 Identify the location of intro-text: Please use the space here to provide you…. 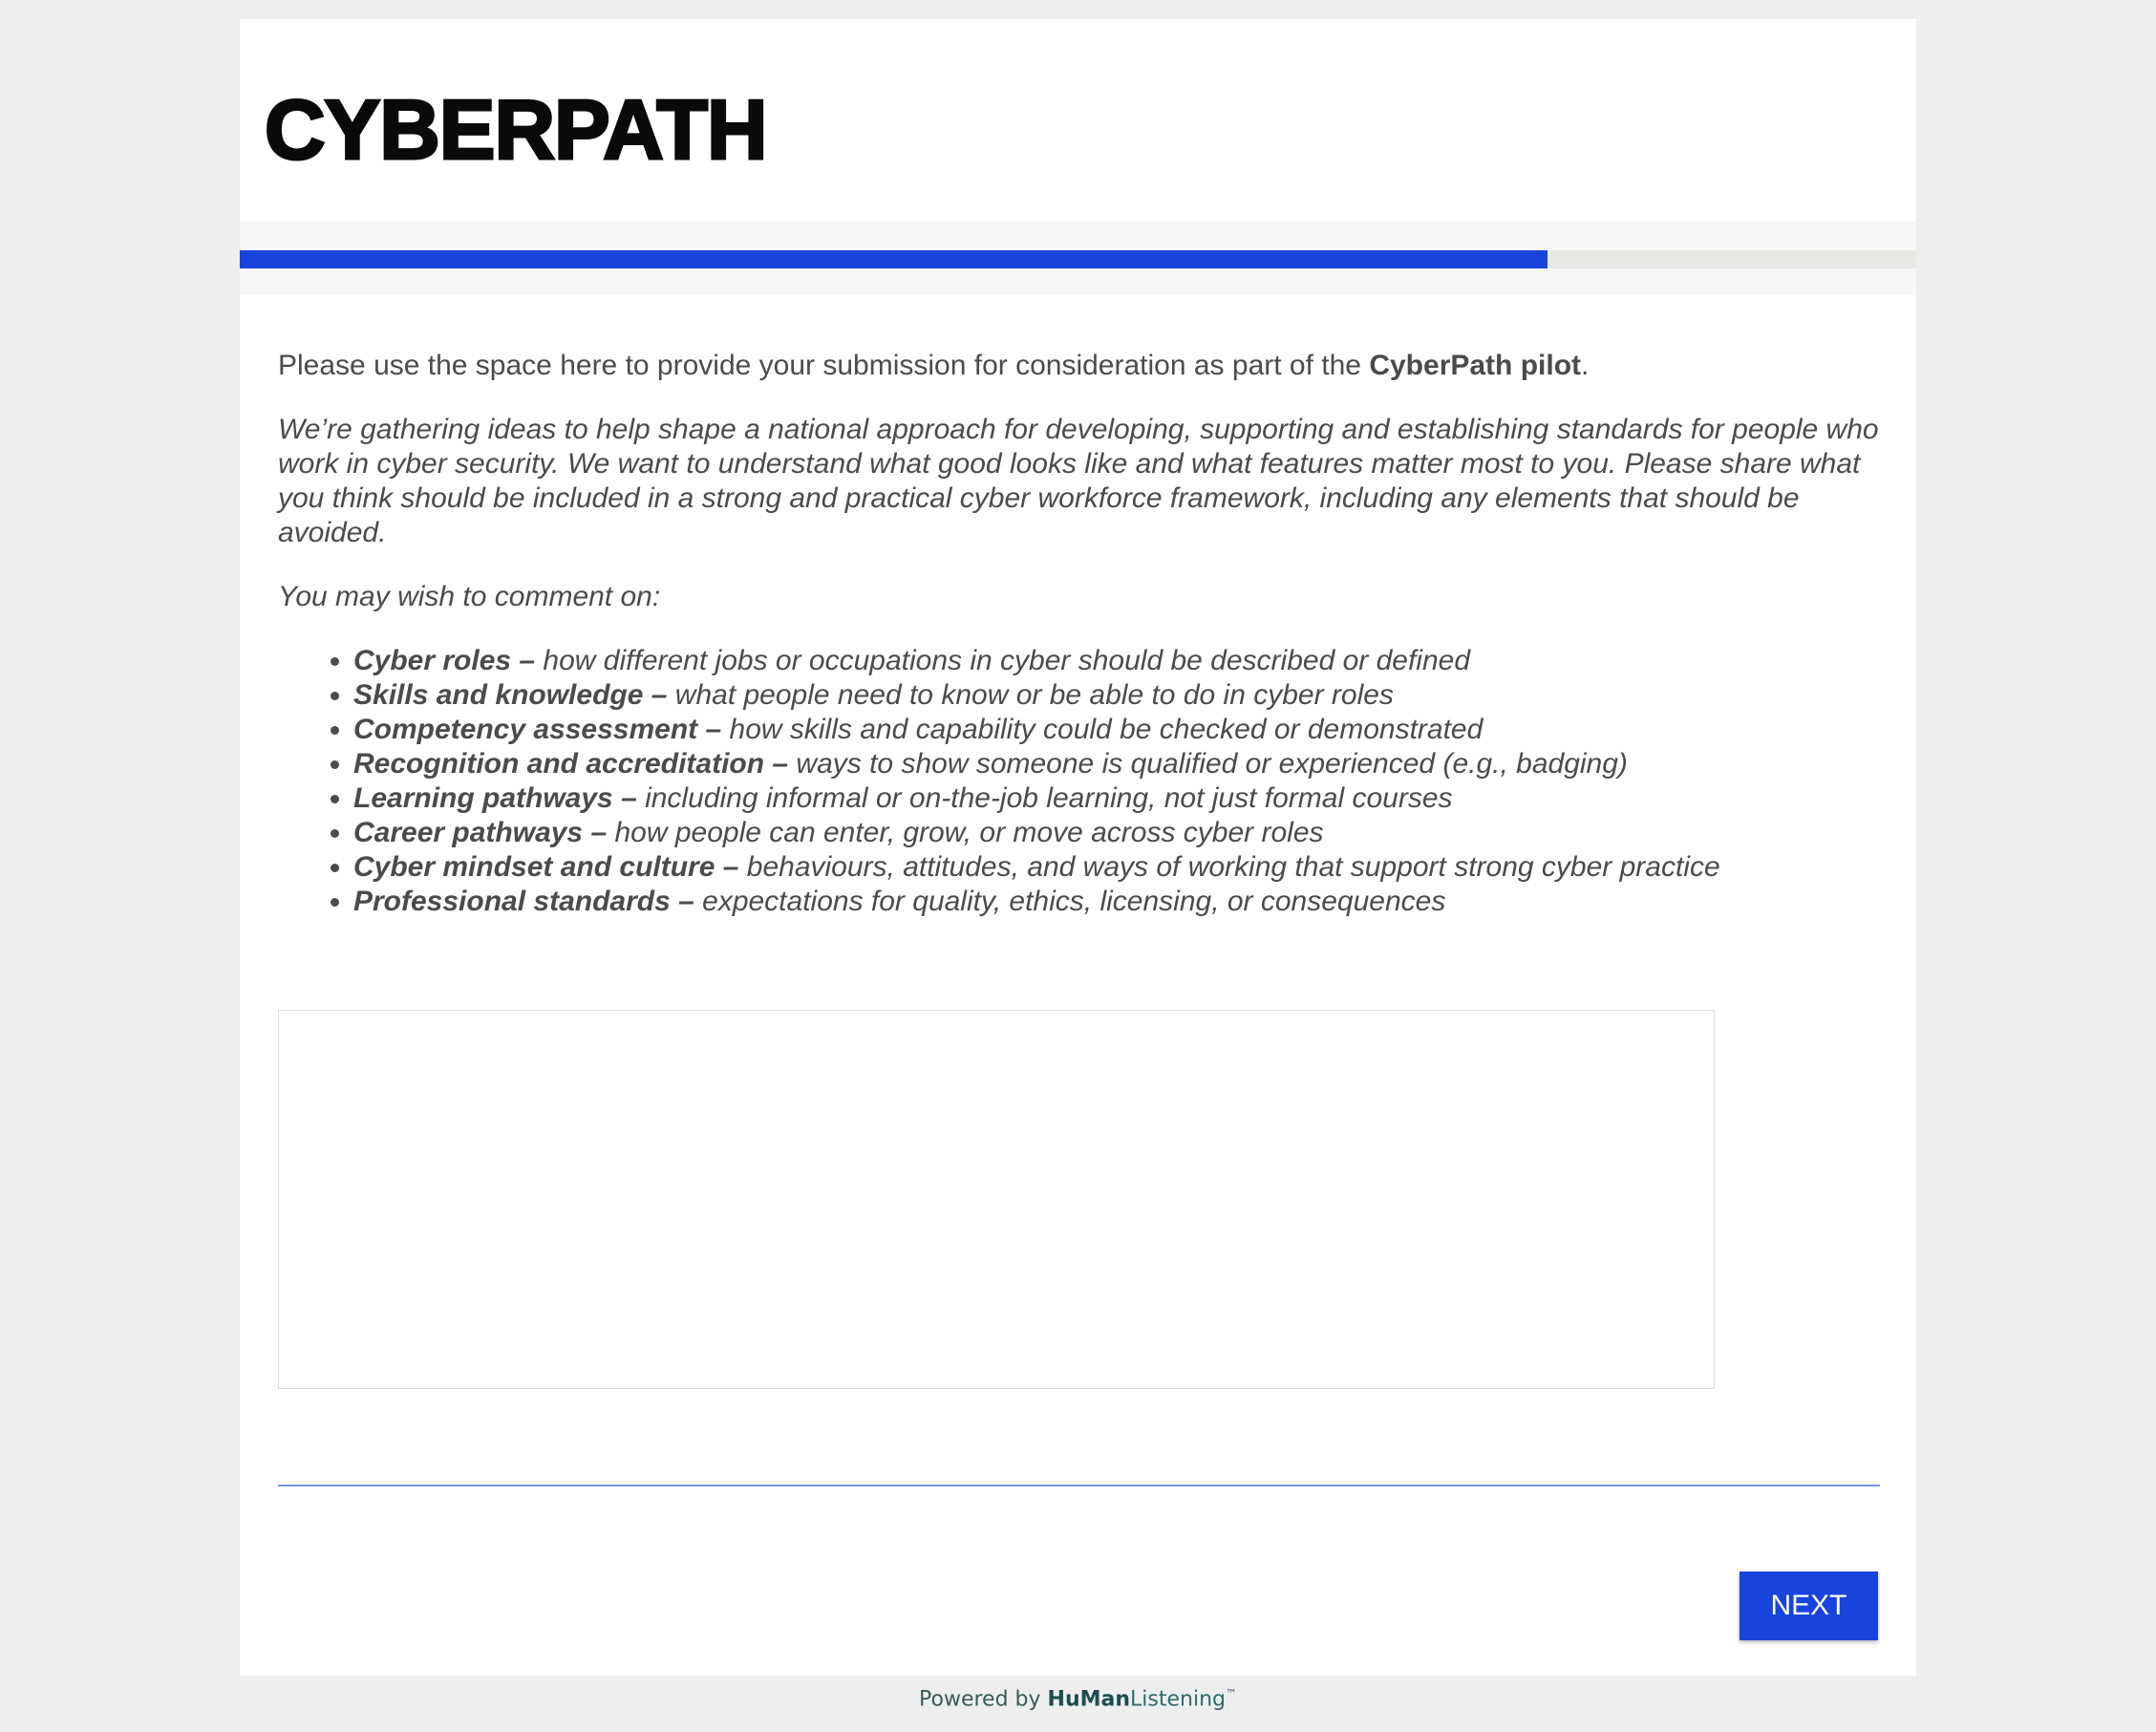
(1080, 366).